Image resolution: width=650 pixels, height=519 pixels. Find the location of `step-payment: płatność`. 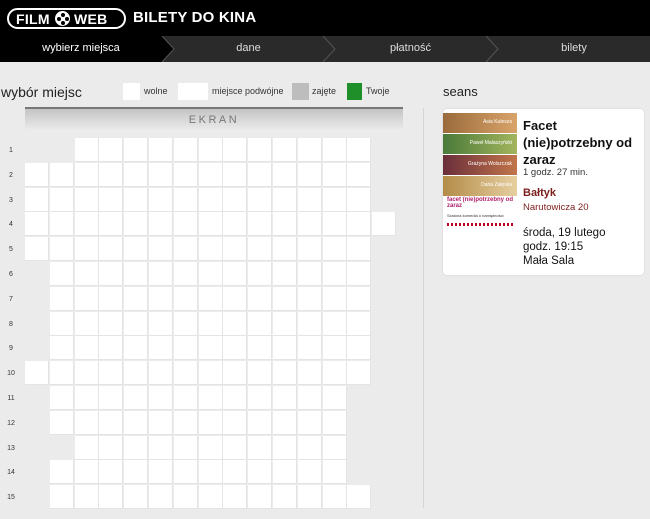

step-payment: płatność is located at coordinates (410, 48).